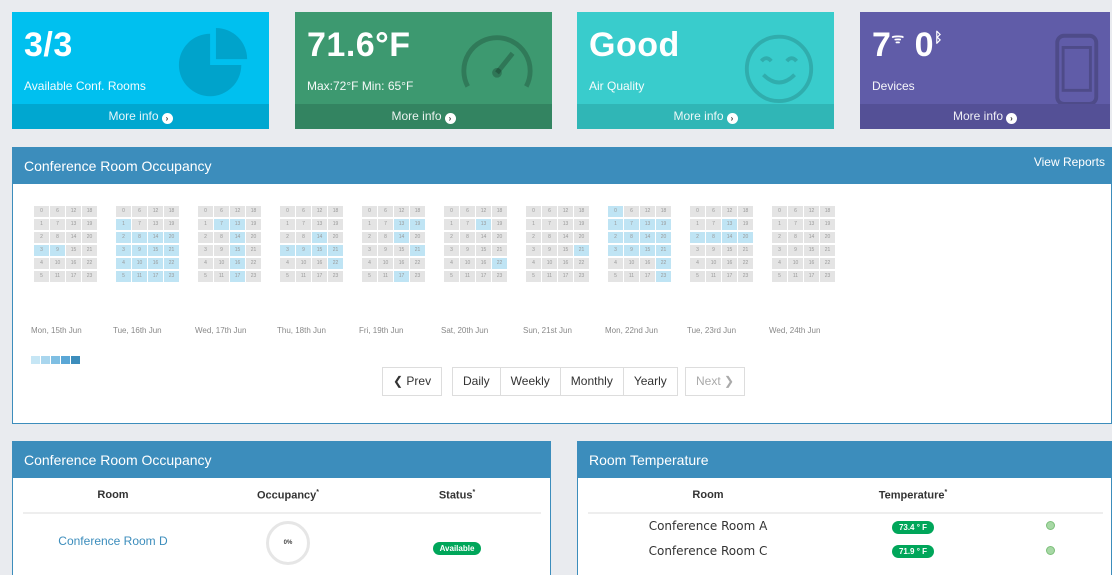 The width and height of the screenshot is (1112, 575). Describe the element at coordinates (985, 116) in the screenshot. I see `devices-more-info: More info ›` at that location.